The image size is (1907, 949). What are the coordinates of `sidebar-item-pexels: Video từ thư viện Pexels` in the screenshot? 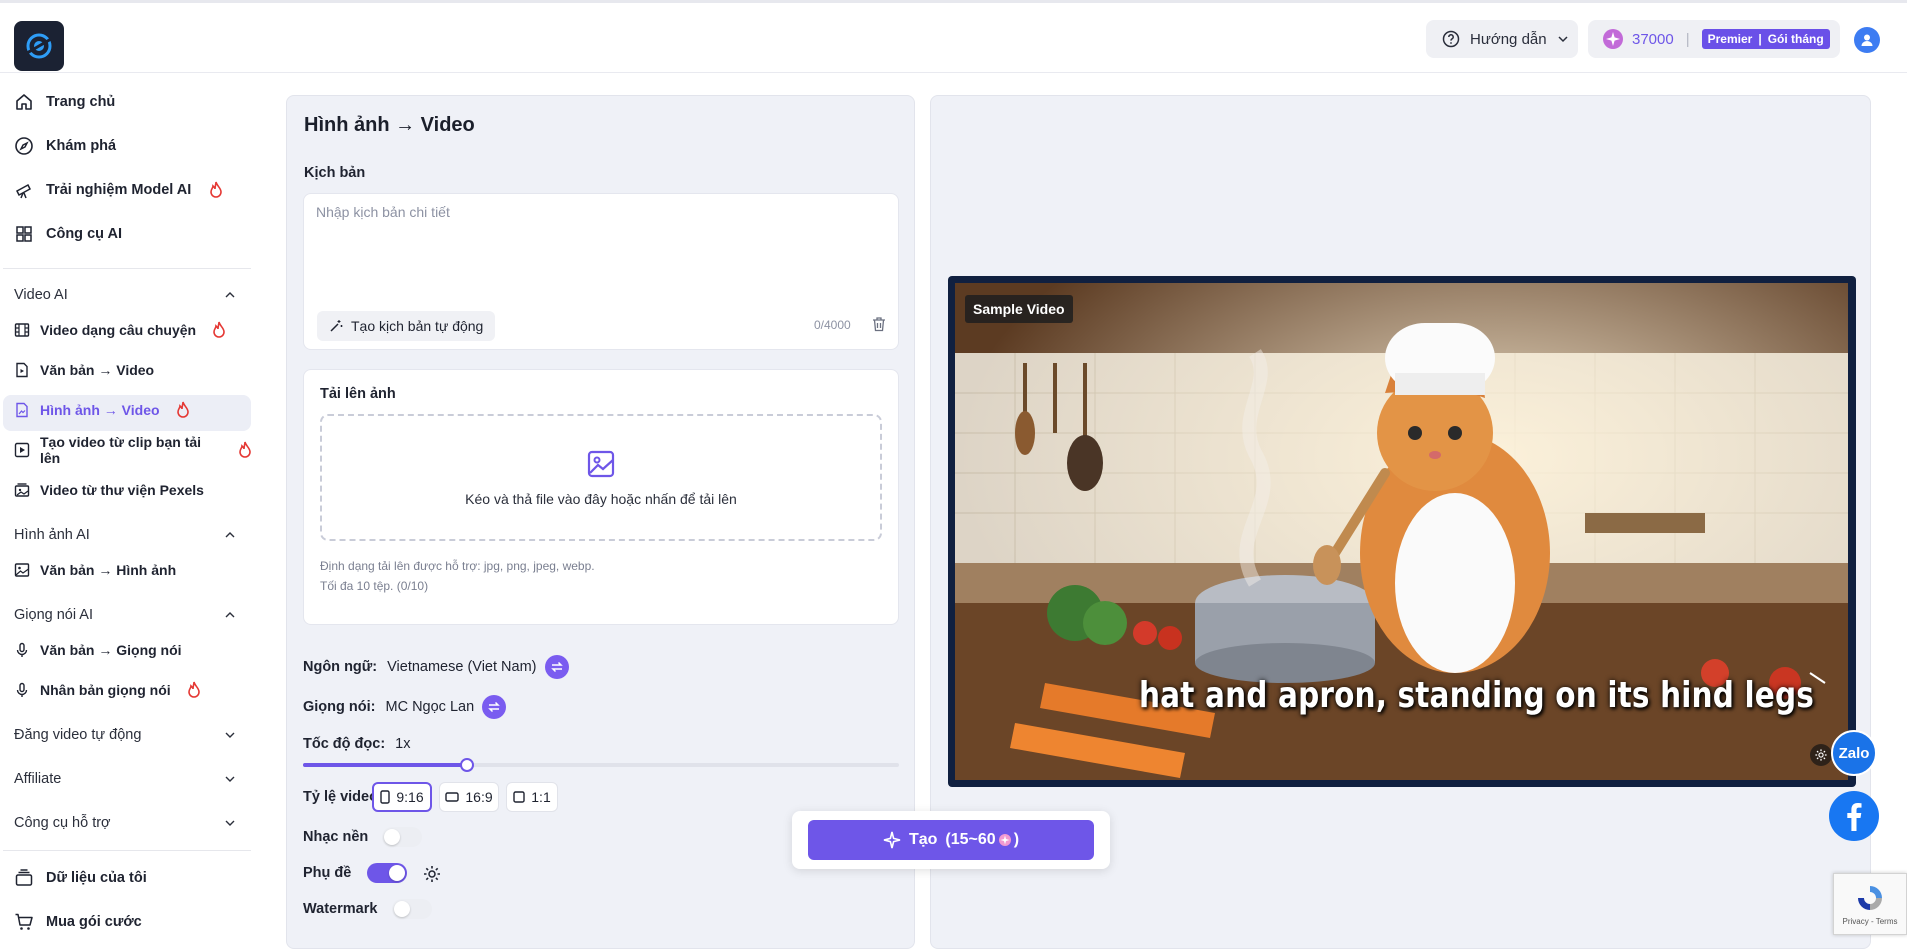 It's located at (109, 490).